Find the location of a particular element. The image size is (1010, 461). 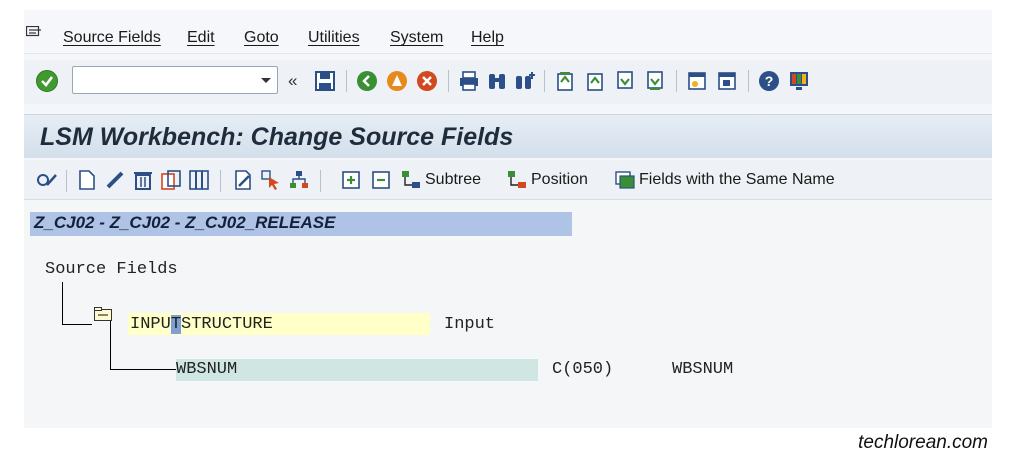

page-title: LSM Workbench: Change Source Fields is located at coordinates (277, 137).